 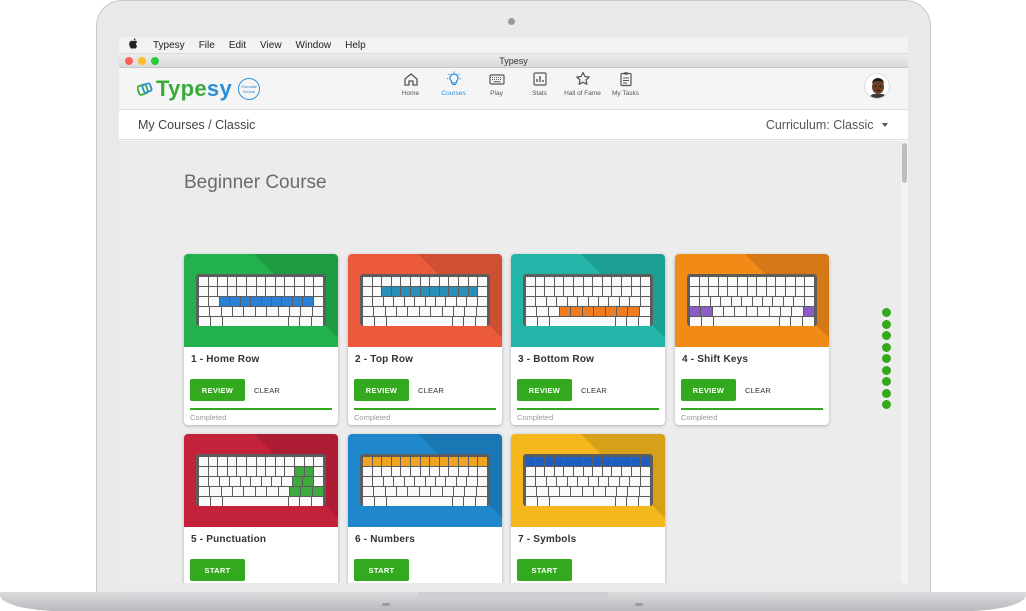 I want to click on scrollbar, so click(x=904, y=362).